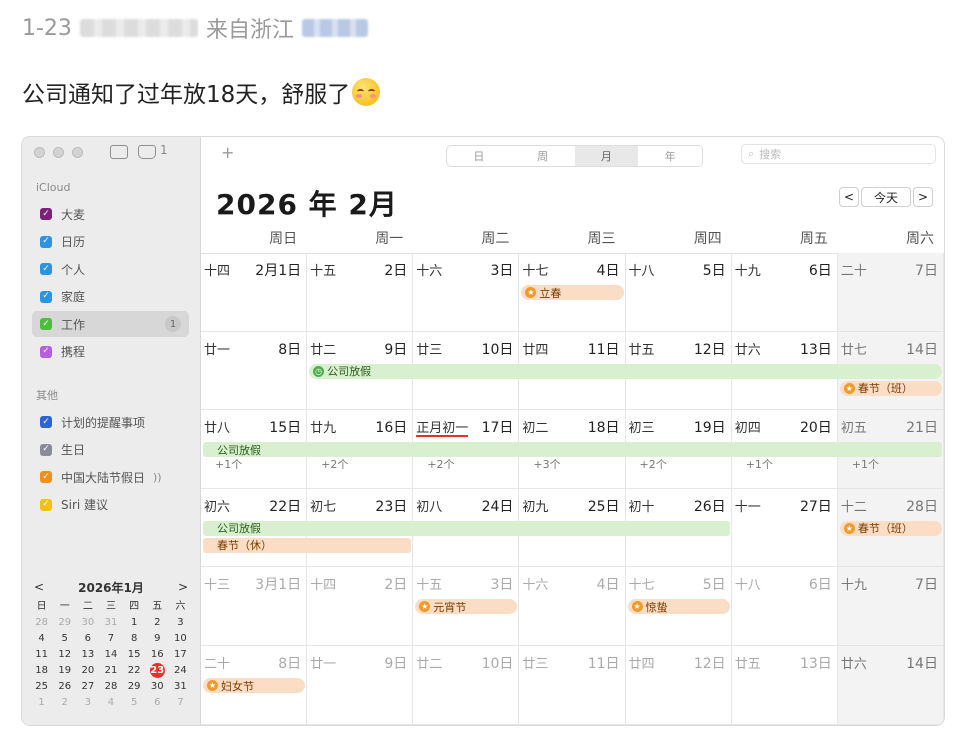 The image size is (960, 748). Describe the element at coordinates (838, 154) in the screenshot. I see `search-input: ⌕ 搜索` at that location.